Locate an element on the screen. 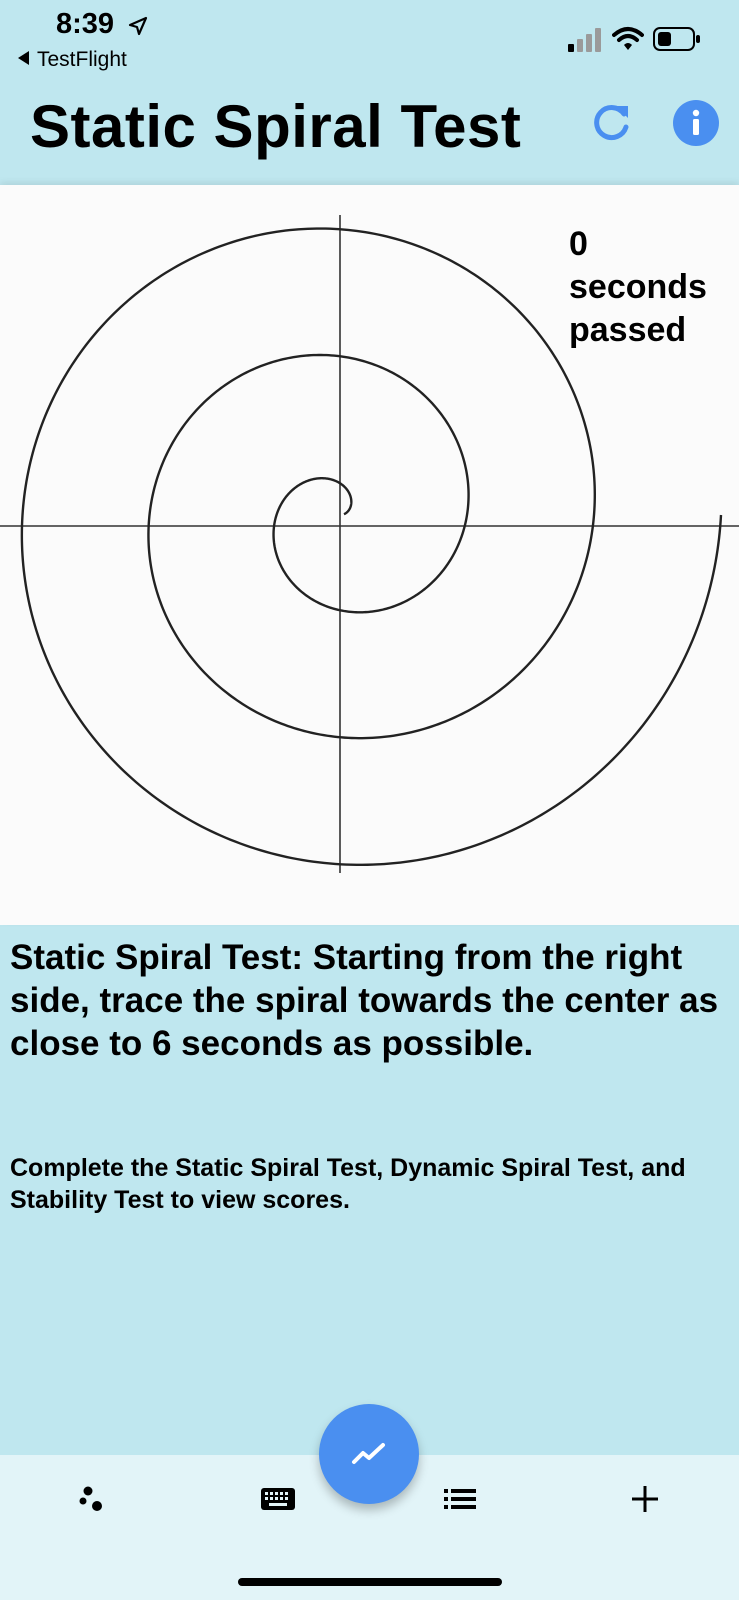 This screenshot has height=1600, width=739. location-arrow-icon is located at coordinates (138, 26).